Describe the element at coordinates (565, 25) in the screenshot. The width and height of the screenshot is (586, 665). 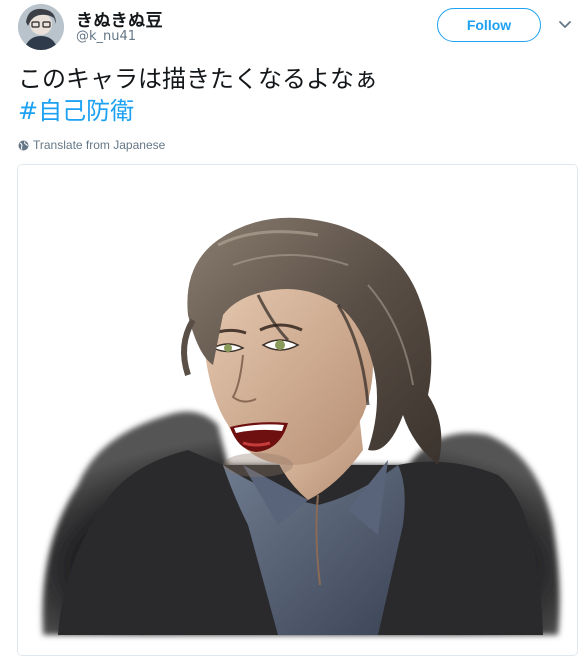
I see `chevron-down-icon` at that location.